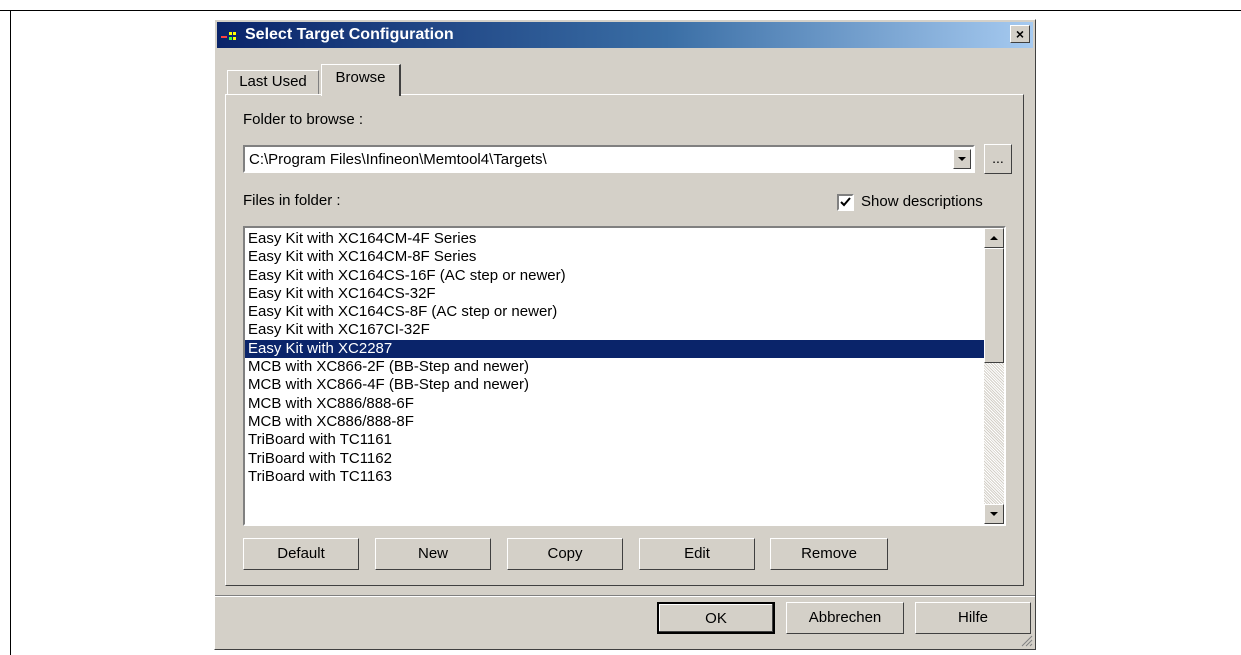 The height and width of the screenshot is (655, 1241). I want to click on scroll-up-button, so click(994, 238).